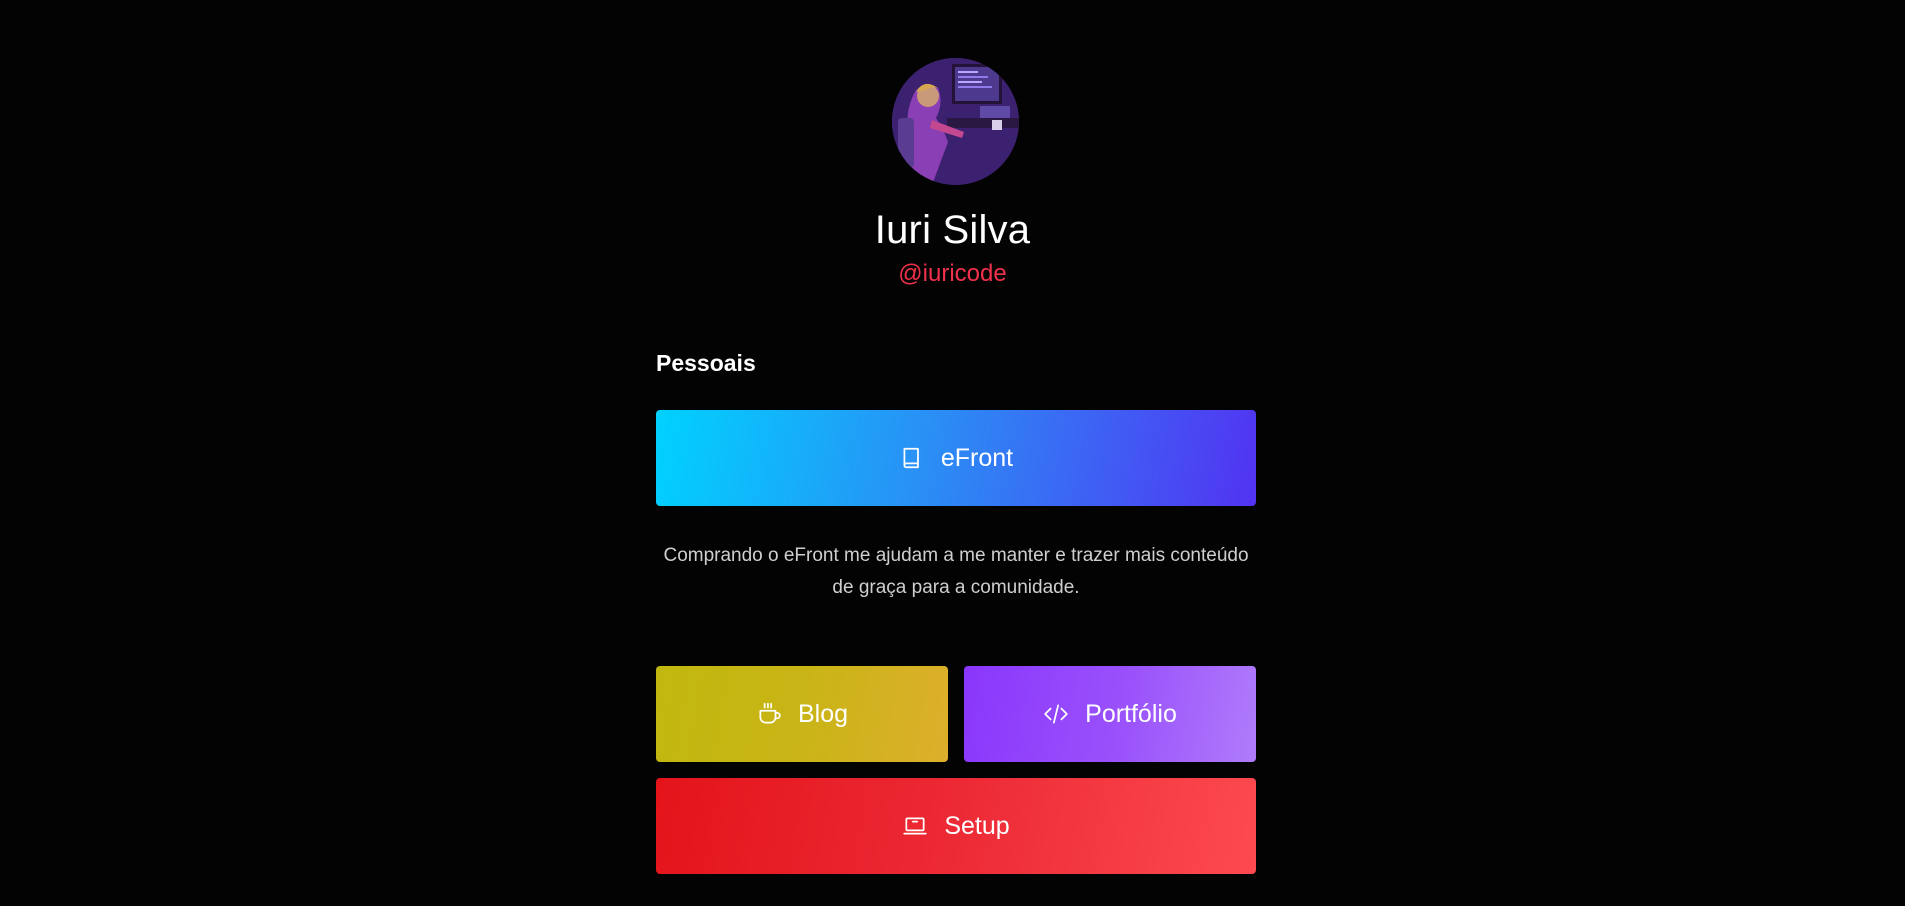  I want to click on avatar-illustration, so click(955, 121).